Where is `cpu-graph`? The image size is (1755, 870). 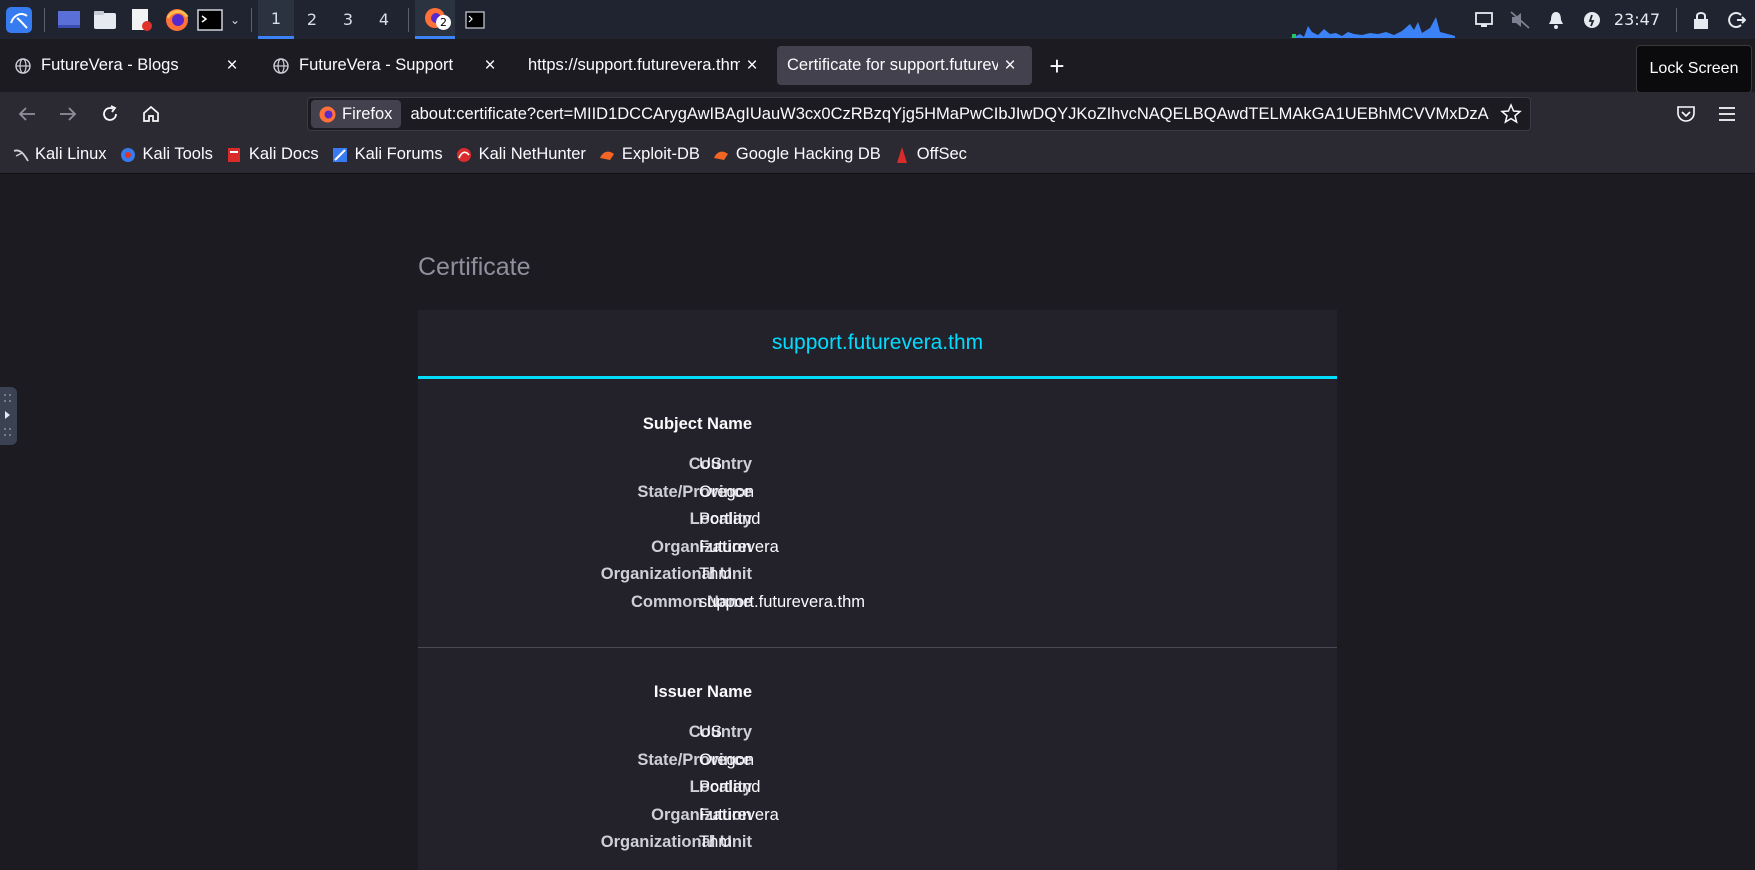
cpu-graph is located at coordinates (1372, 27).